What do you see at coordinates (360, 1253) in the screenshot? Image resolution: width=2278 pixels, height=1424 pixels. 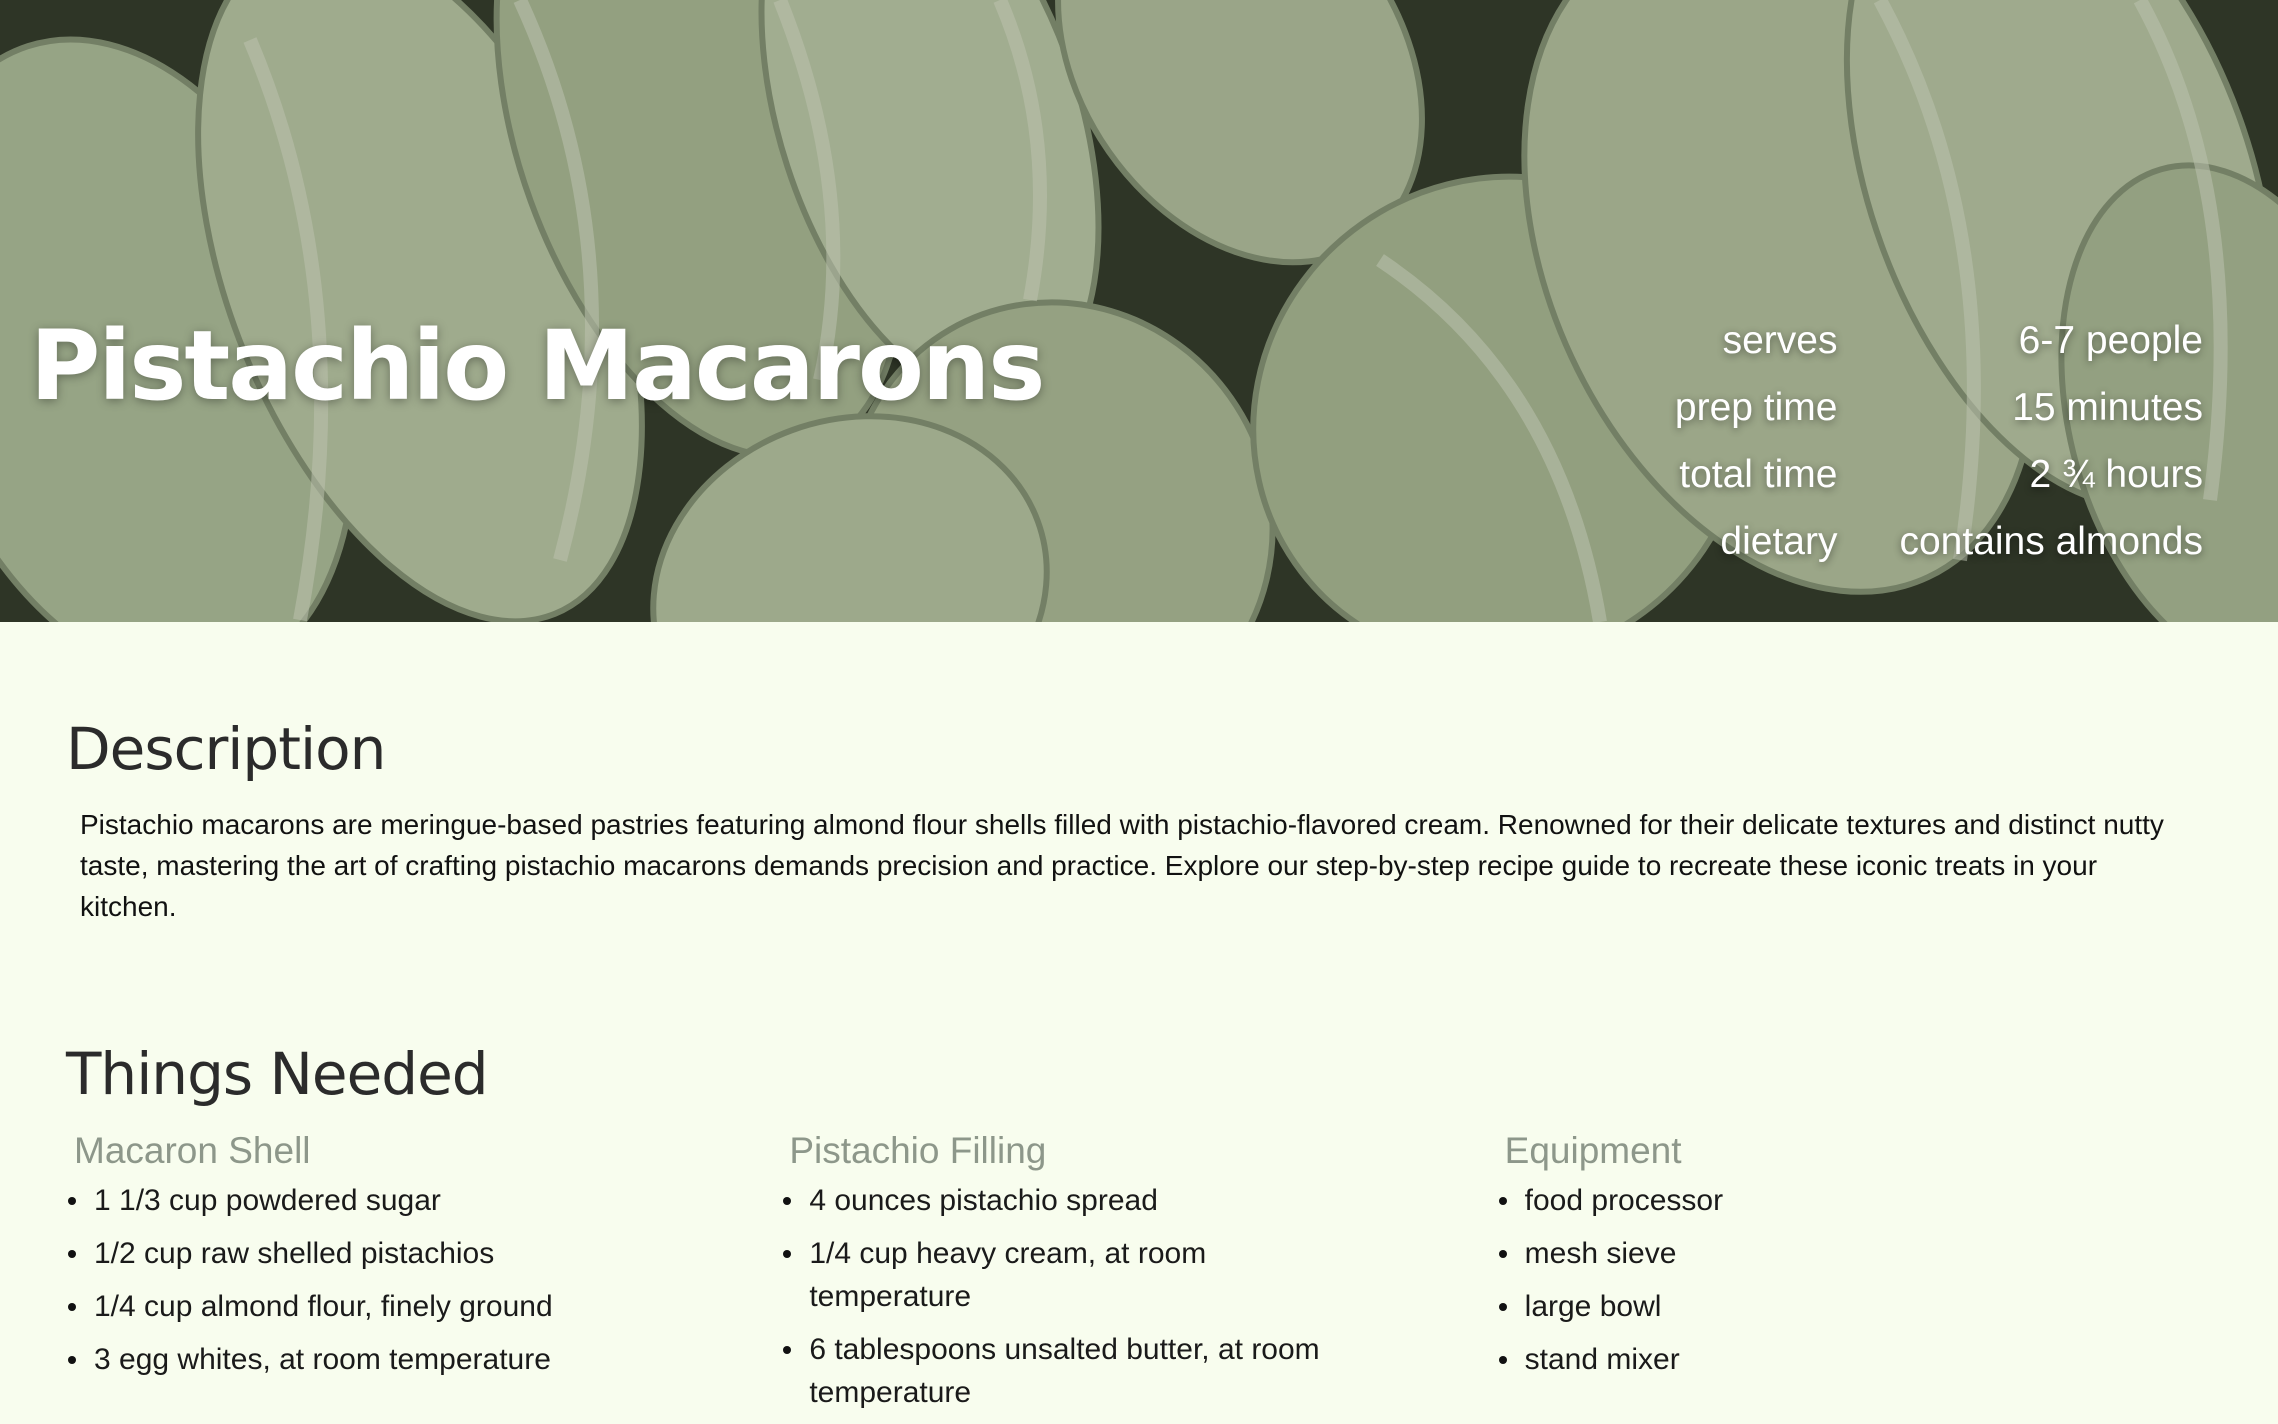 I see `list-item: 1/2 cup raw shelled pistachios` at bounding box center [360, 1253].